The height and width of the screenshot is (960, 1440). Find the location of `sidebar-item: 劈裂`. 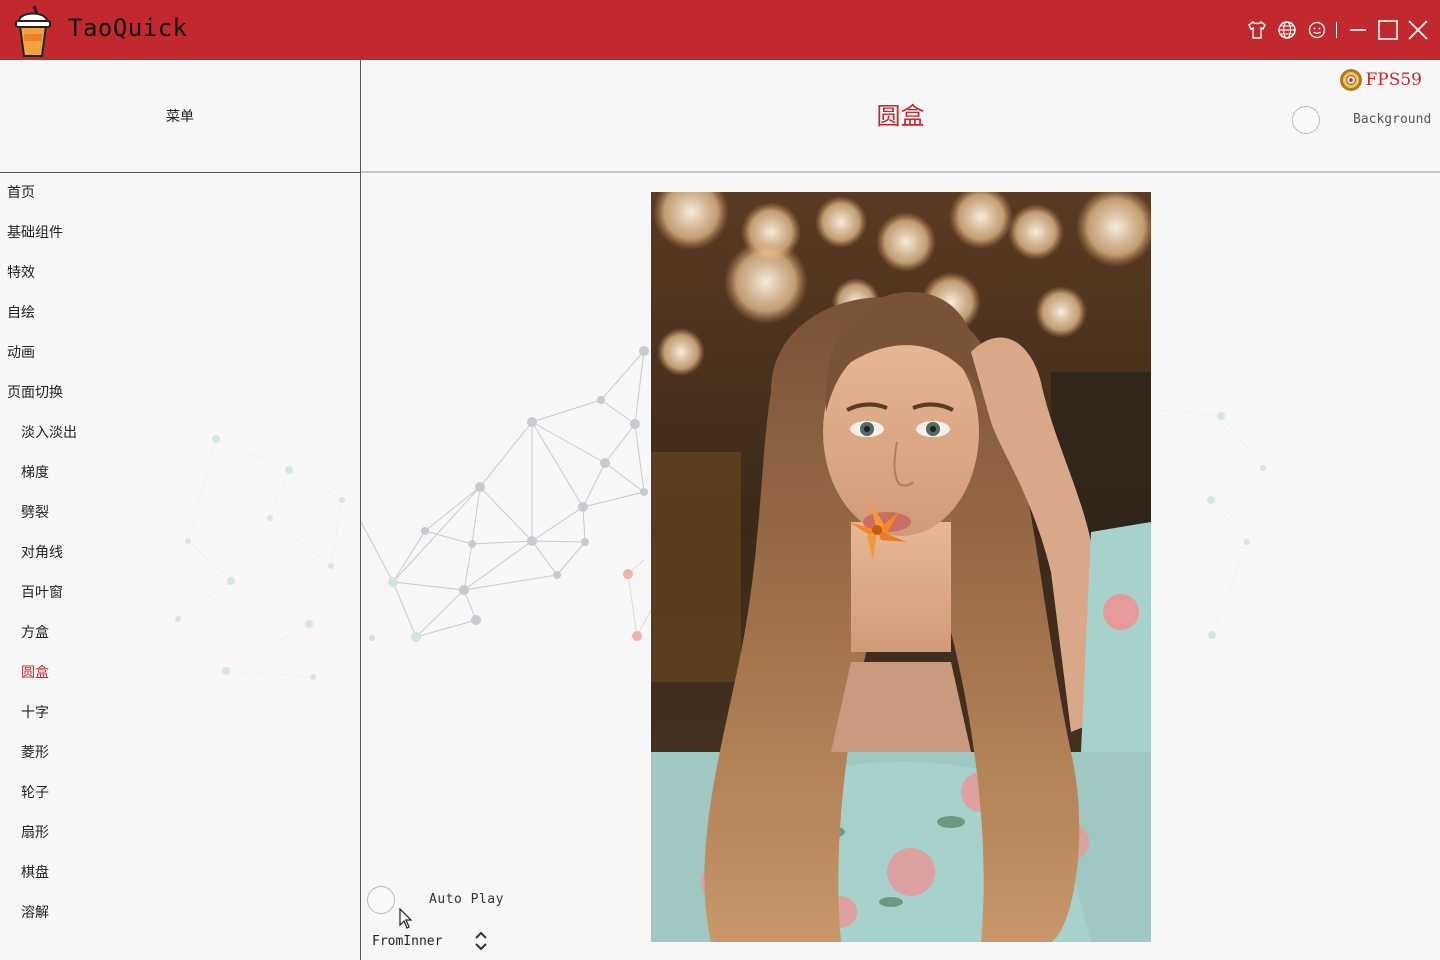

sidebar-item: 劈裂 is located at coordinates (180, 513).